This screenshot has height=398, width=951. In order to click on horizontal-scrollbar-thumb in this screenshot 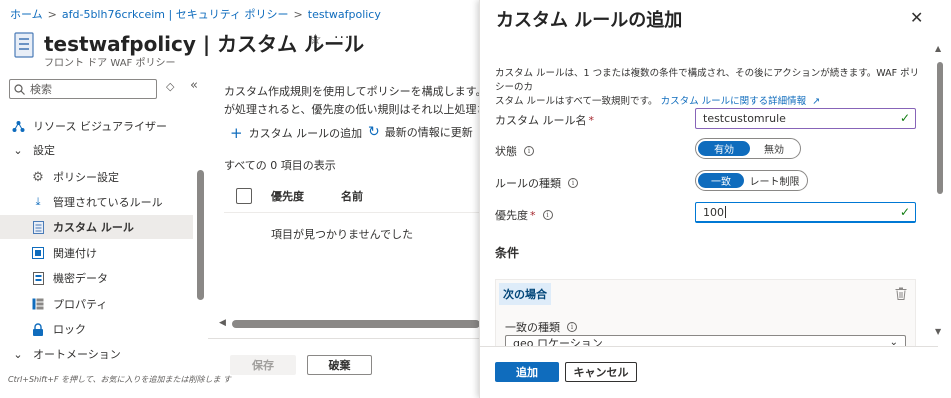, I will do `click(356, 324)`.